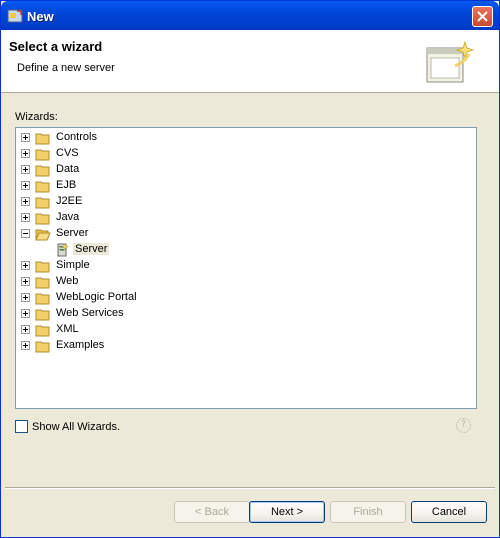 The width and height of the screenshot is (500, 538). What do you see at coordinates (246, 218) in the screenshot?
I see `tree-item-java: Java` at bounding box center [246, 218].